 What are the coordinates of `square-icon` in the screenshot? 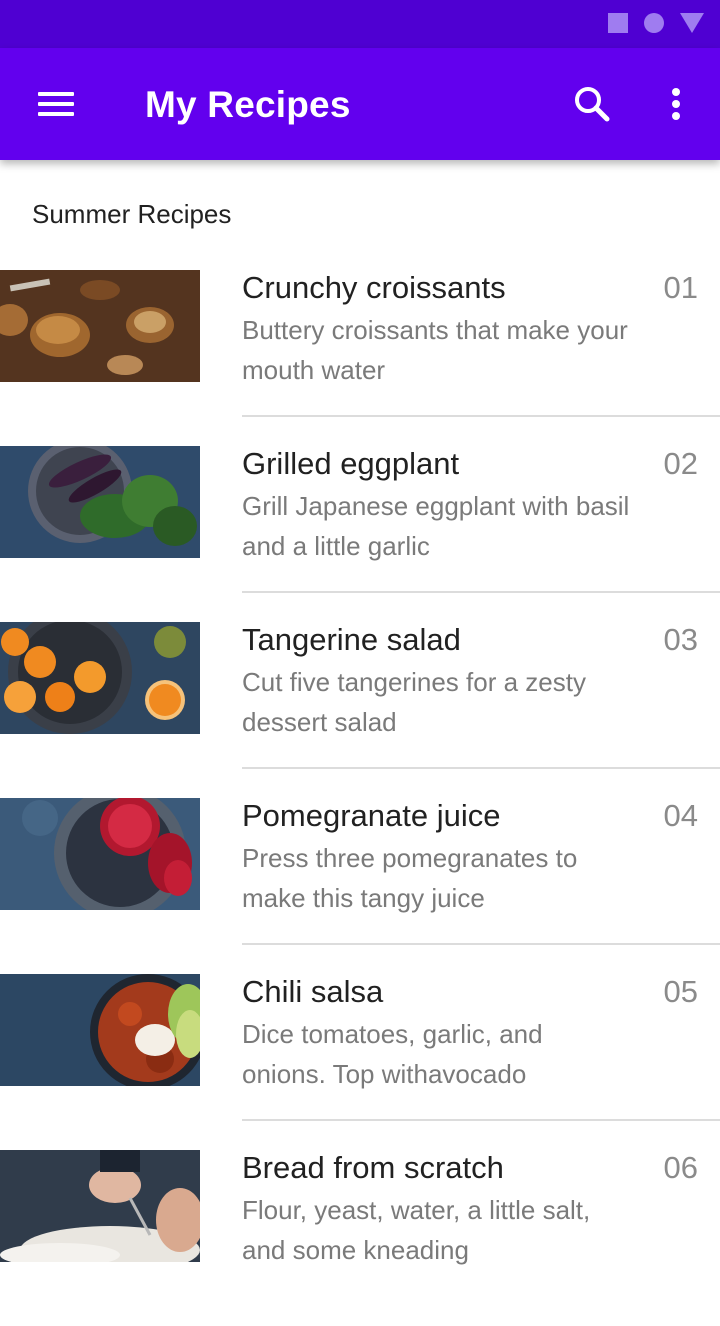 It's located at (618, 23).